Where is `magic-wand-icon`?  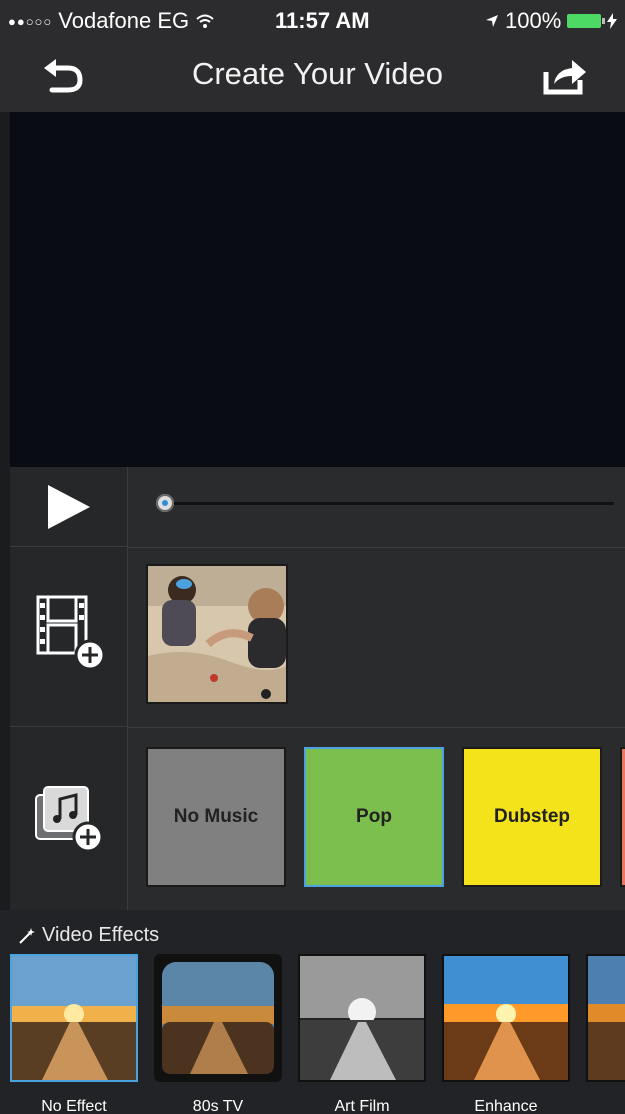
magic-wand-icon is located at coordinates (27, 935).